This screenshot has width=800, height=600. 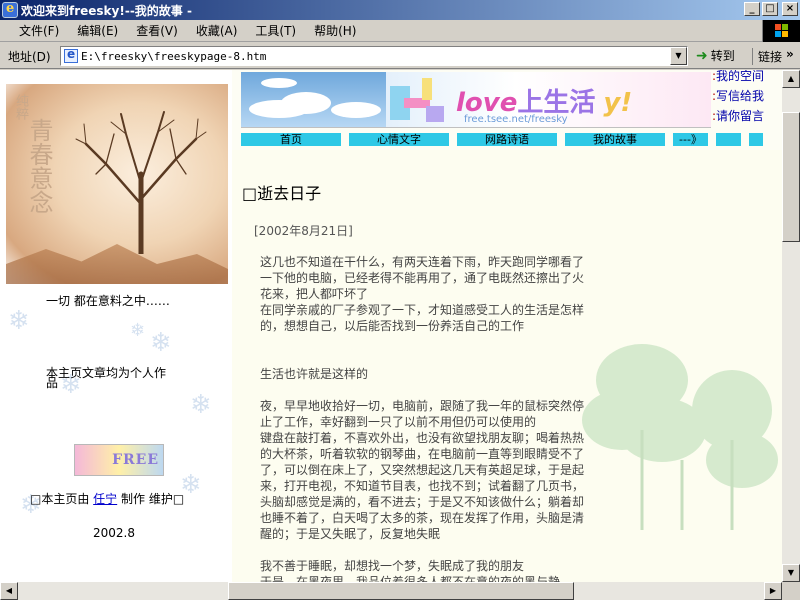 What do you see at coordinates (313, 99) in the screenshot?
I see `sky-image` at bounding box center [313, 99].